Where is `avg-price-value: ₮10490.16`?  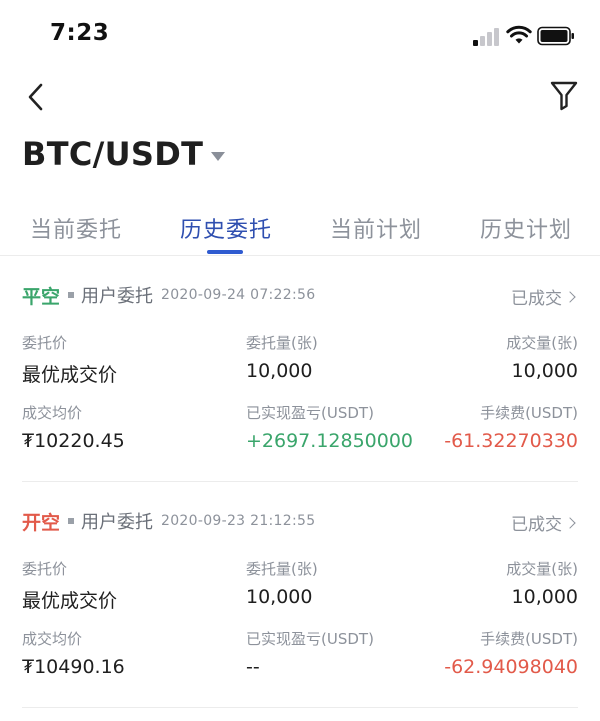 avg-price-value: ₮10490.16 is located at coordinates (73, 667).